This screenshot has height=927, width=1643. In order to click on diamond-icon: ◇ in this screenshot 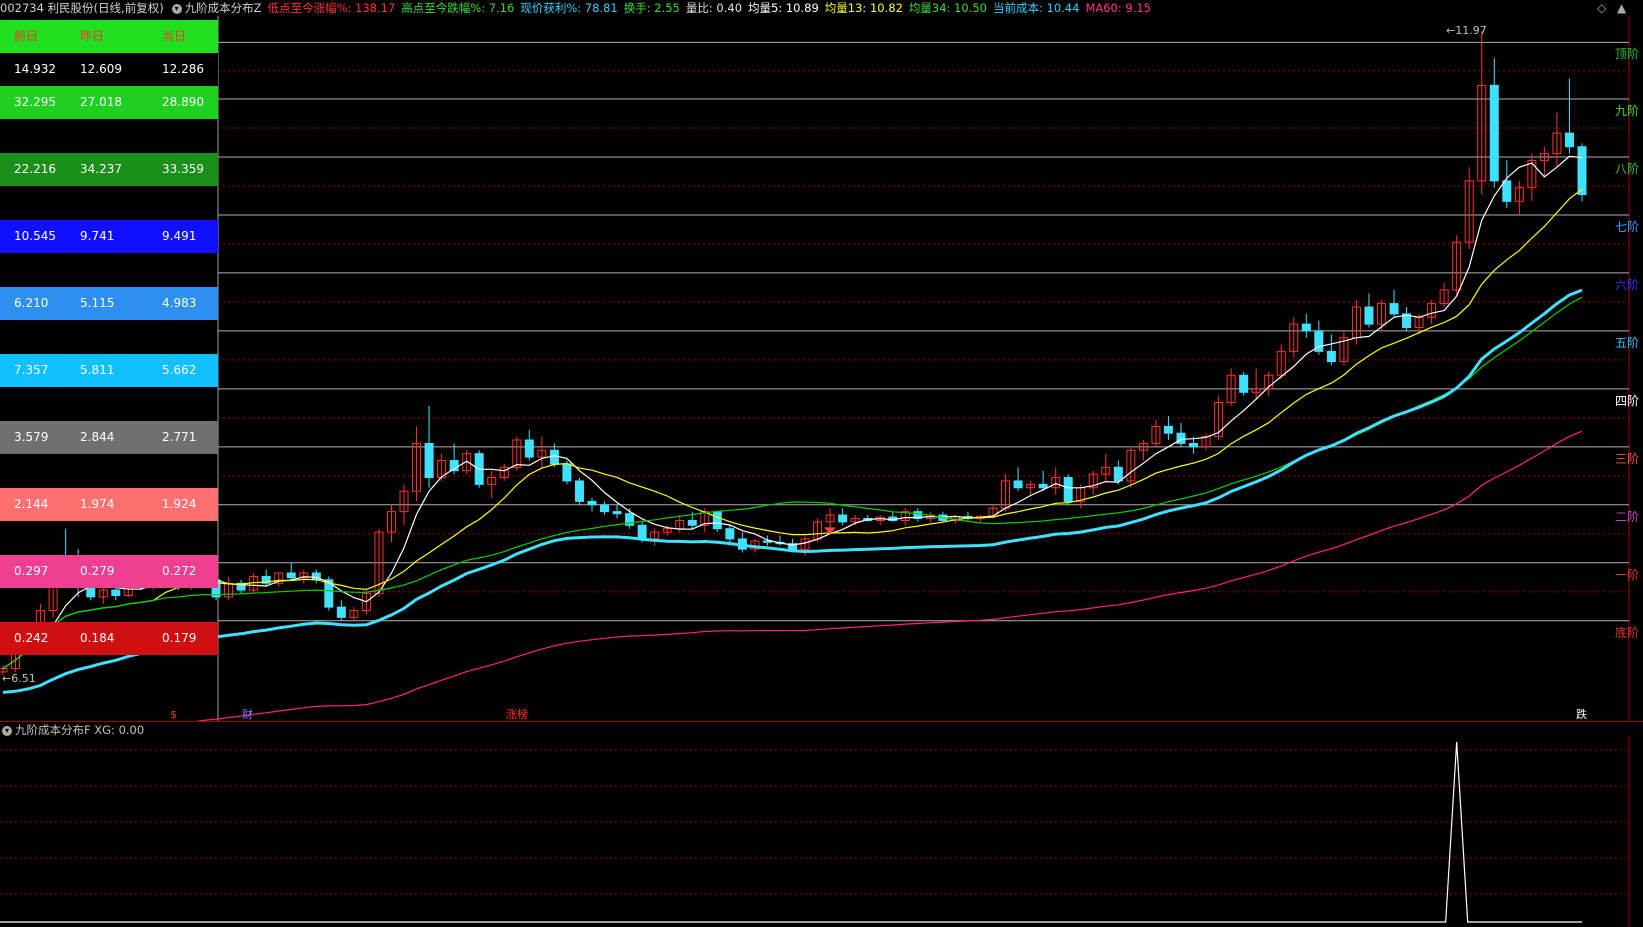, I will do `click(1601, 8)`.